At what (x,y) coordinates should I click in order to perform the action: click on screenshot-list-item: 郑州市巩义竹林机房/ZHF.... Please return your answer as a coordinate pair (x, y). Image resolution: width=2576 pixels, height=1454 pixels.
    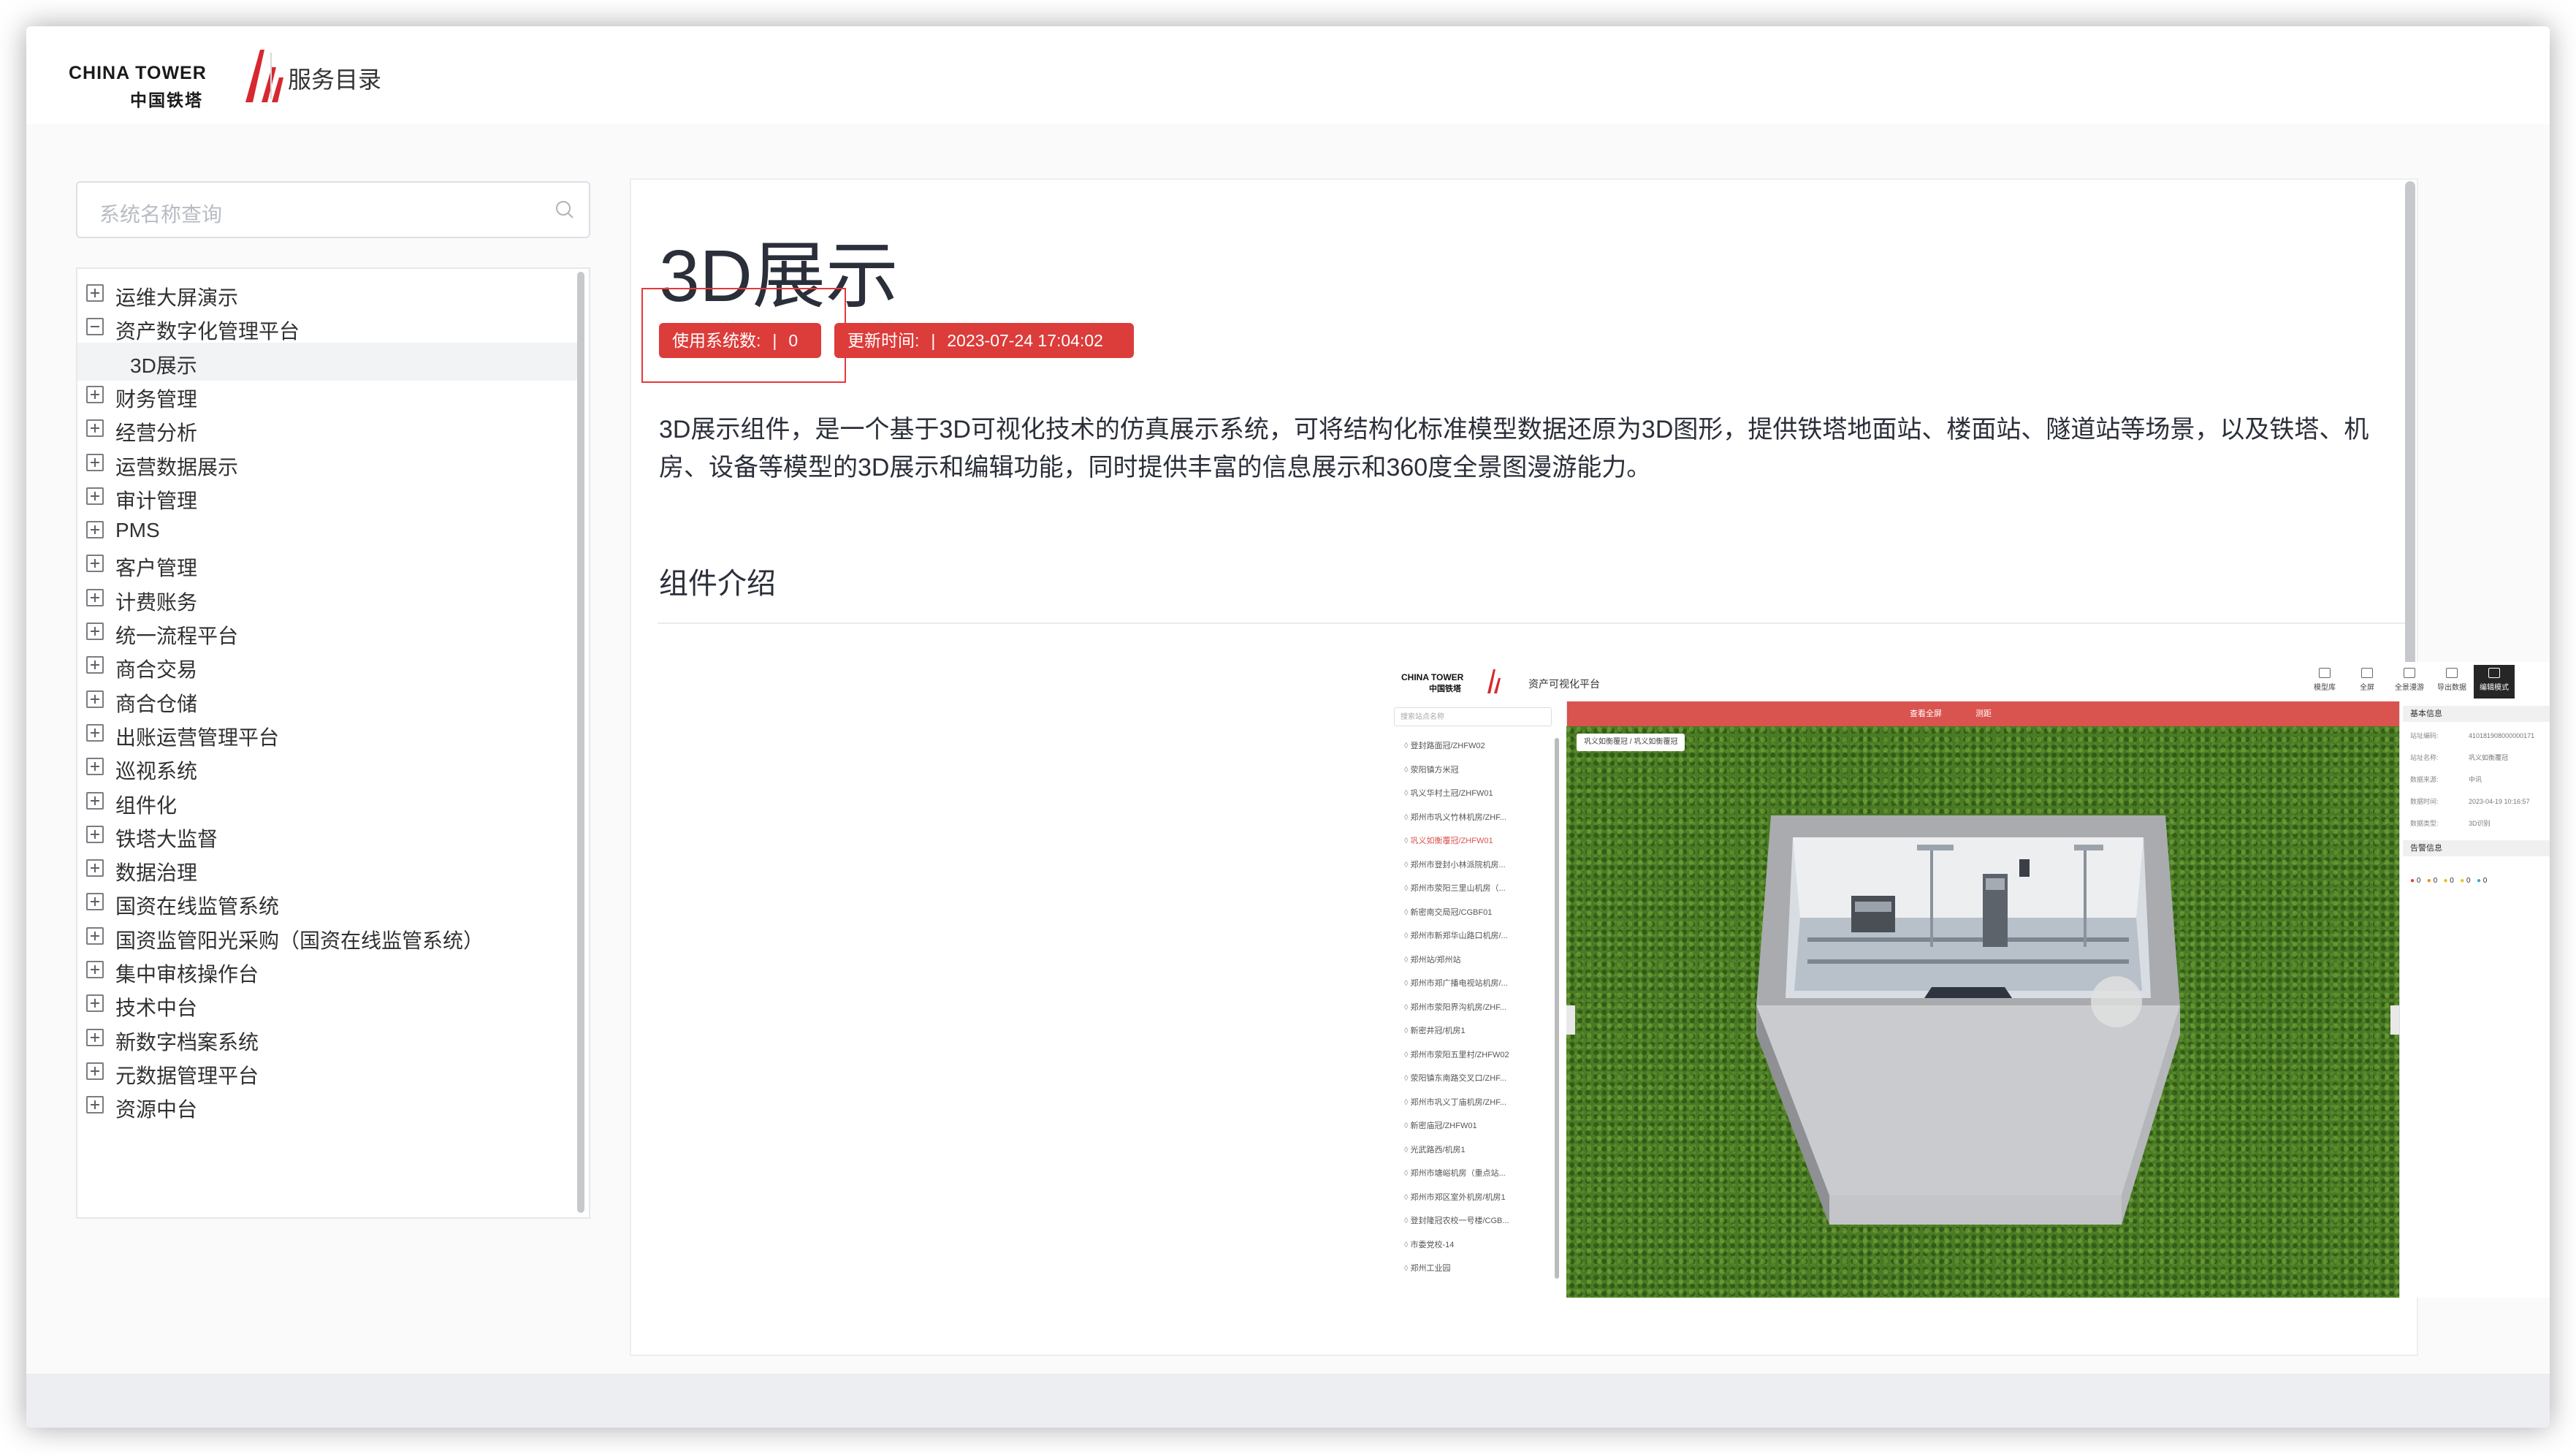
    Looking at the image, I should click on (1477, 817).